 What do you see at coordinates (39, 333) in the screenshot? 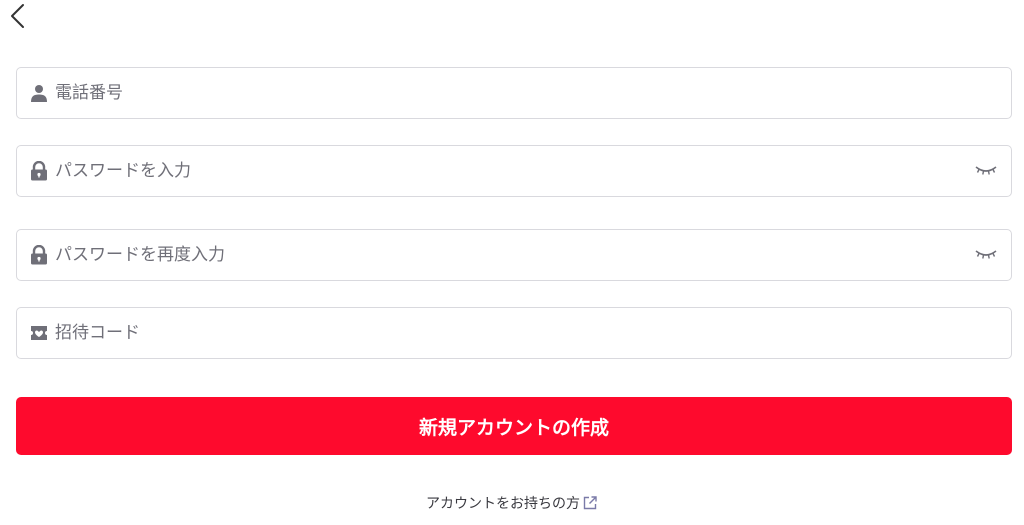
I see `ticket-icon` at bounding box center [39, 333].